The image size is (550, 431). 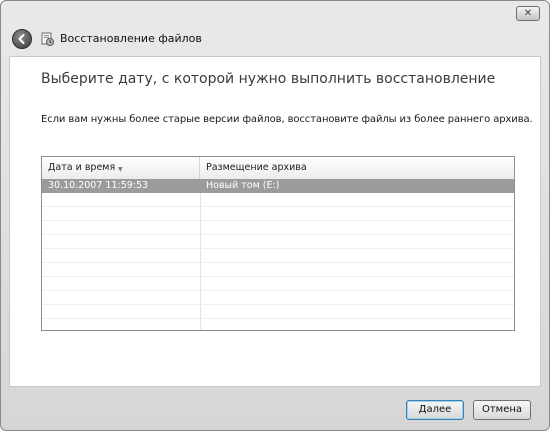 I want to click on back-arrow-icon, so click(x=21, y=39).